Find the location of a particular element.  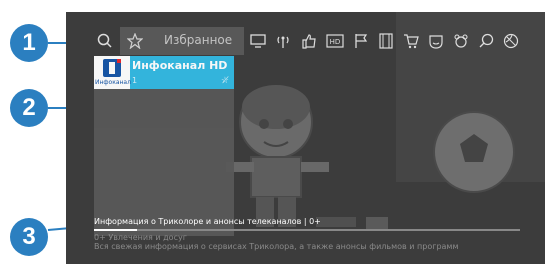

top-category-bar: Избранное HD is located at coordinates (305, 41).